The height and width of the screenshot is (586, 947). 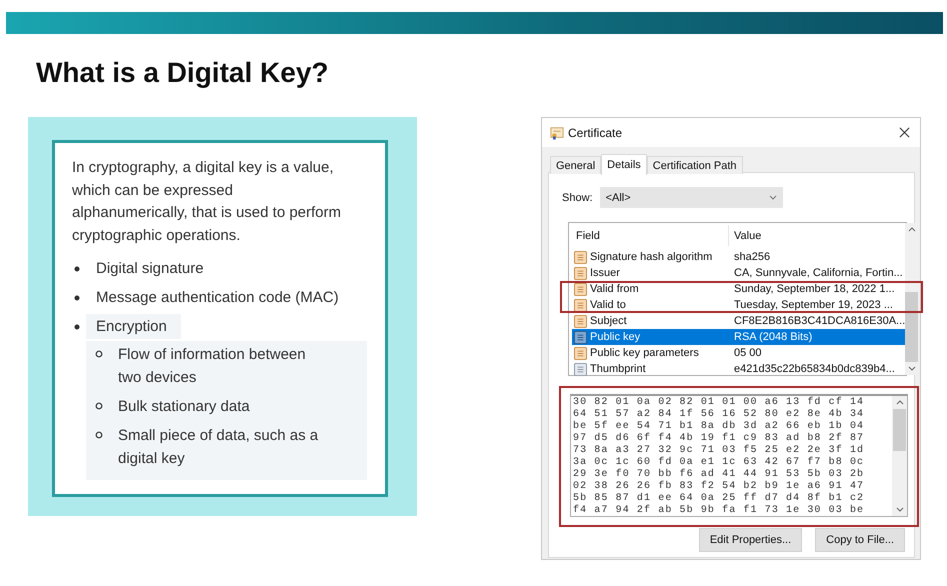 I want to click on hex-line: 73 8a a3 27 32 9c 71 03 f5 25 e2 2e 3f 1d, so click(x=719, y=450).